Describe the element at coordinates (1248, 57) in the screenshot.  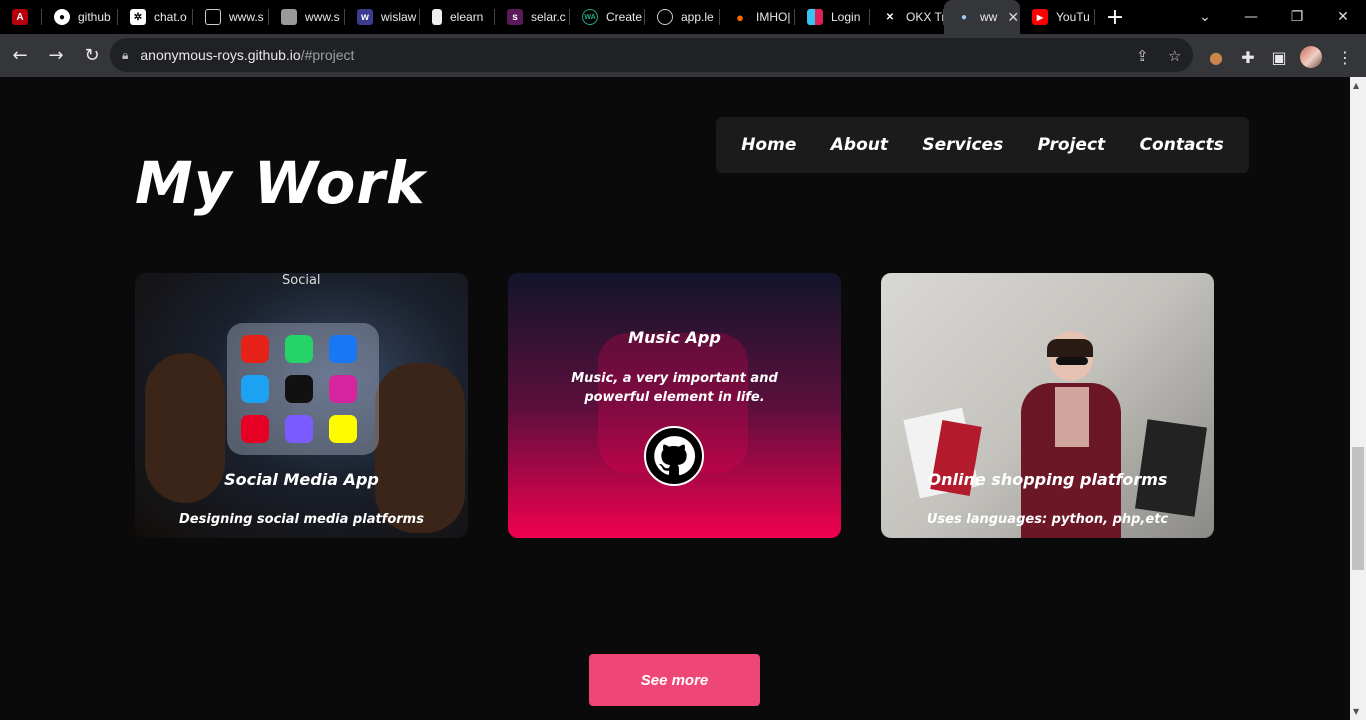
I see `extensions-icon: ✚` at that location.